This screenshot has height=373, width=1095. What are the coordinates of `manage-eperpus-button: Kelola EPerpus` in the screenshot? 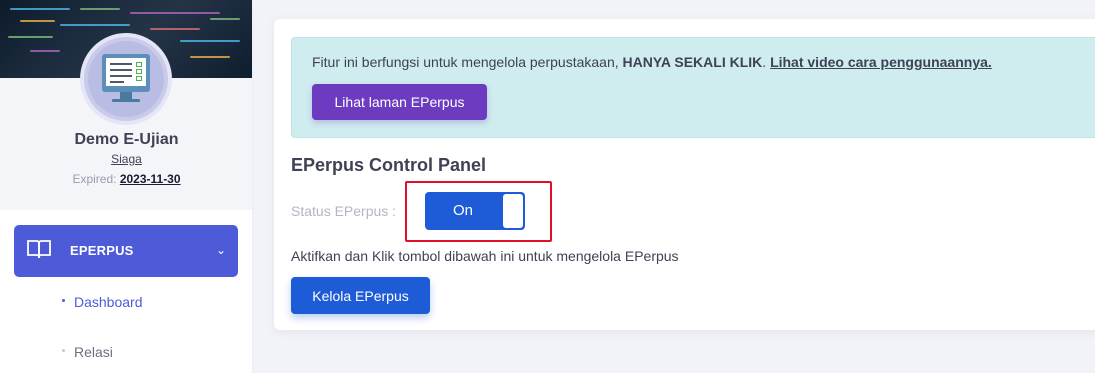 It's located at (360, 295).